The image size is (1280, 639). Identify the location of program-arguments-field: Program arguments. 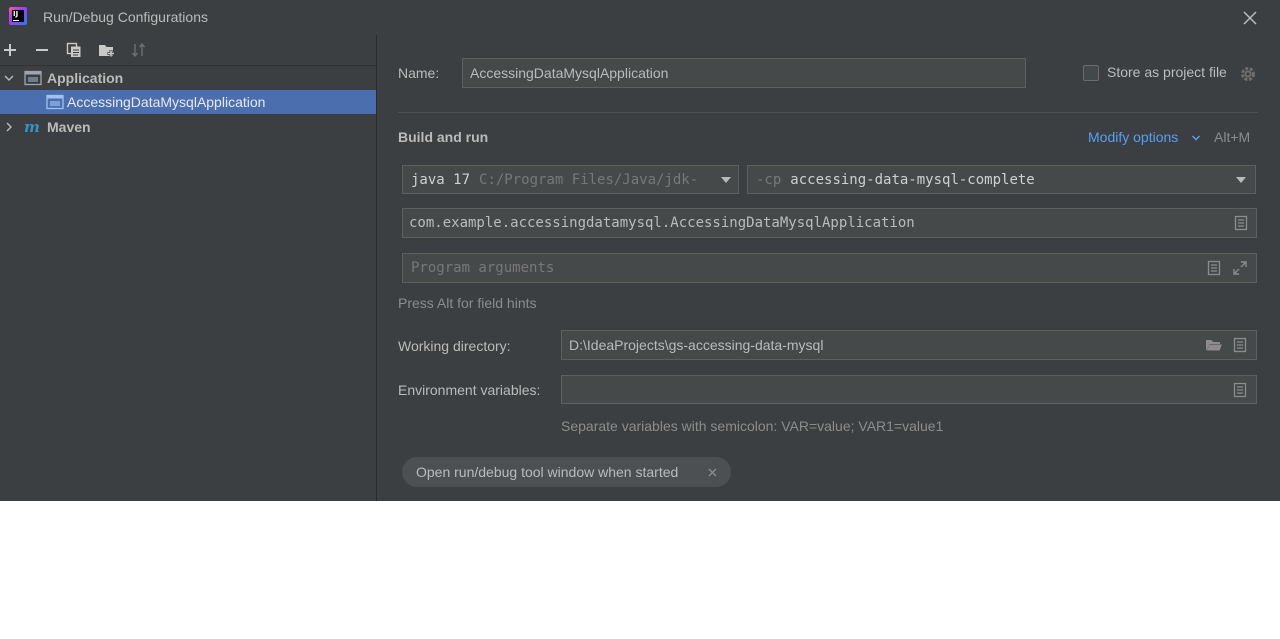
(829, 268).